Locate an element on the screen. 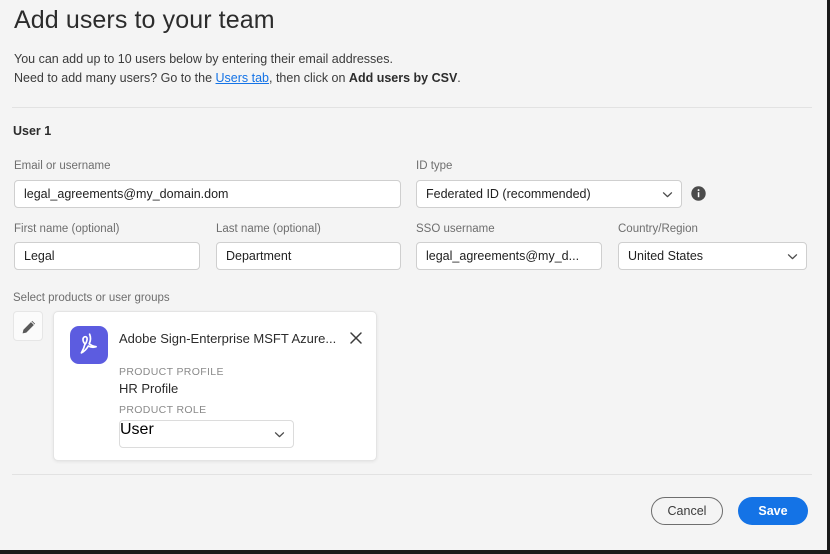 The height and width of the screenshot is (554, 830). id-type-label: ID type is located at coordinates (434, 166).